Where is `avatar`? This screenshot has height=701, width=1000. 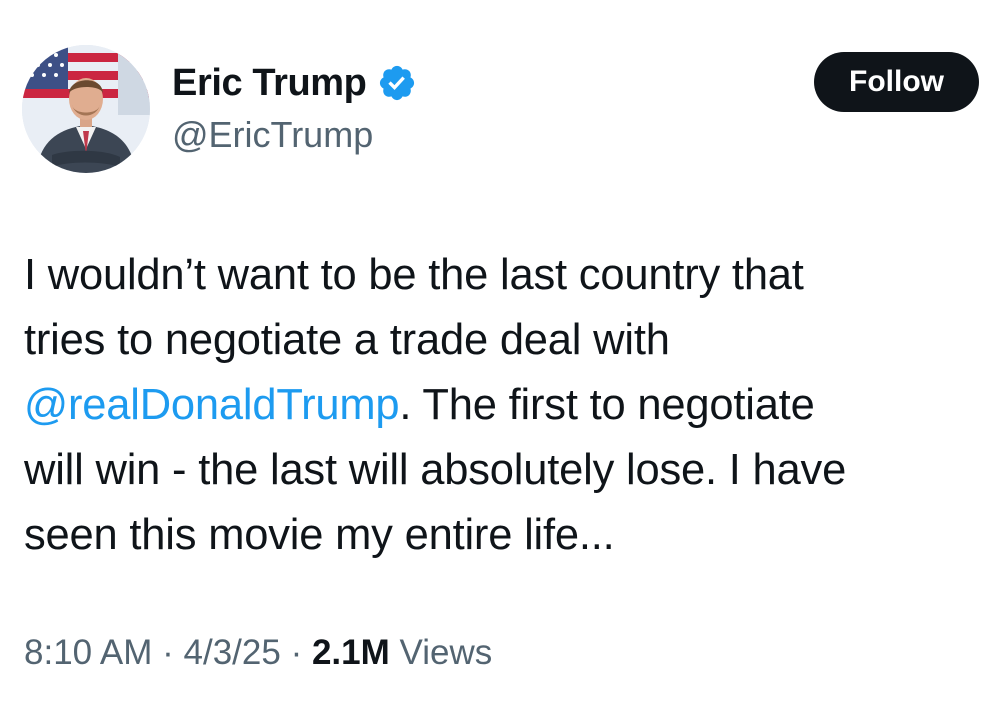 avatar is located at coordinates (86, 109).